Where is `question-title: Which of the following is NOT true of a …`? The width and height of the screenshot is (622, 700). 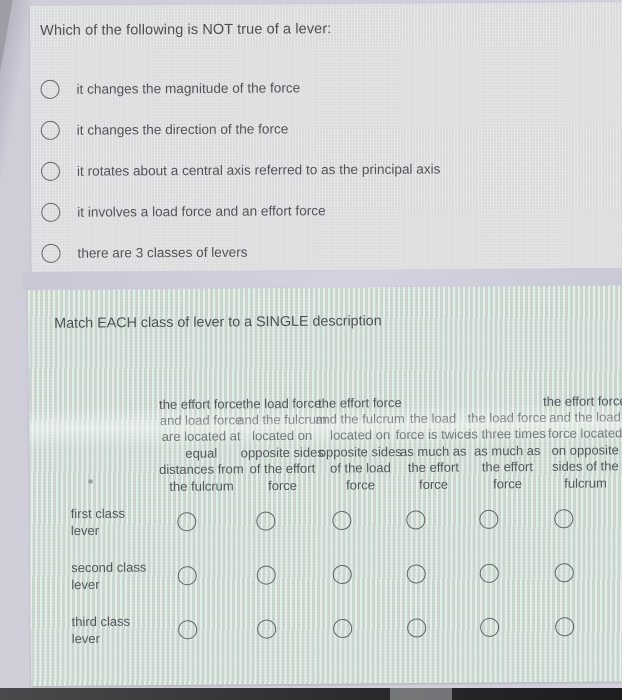
question-title: Which of the following is NOT true of a … is located at coordinates (186, 30).